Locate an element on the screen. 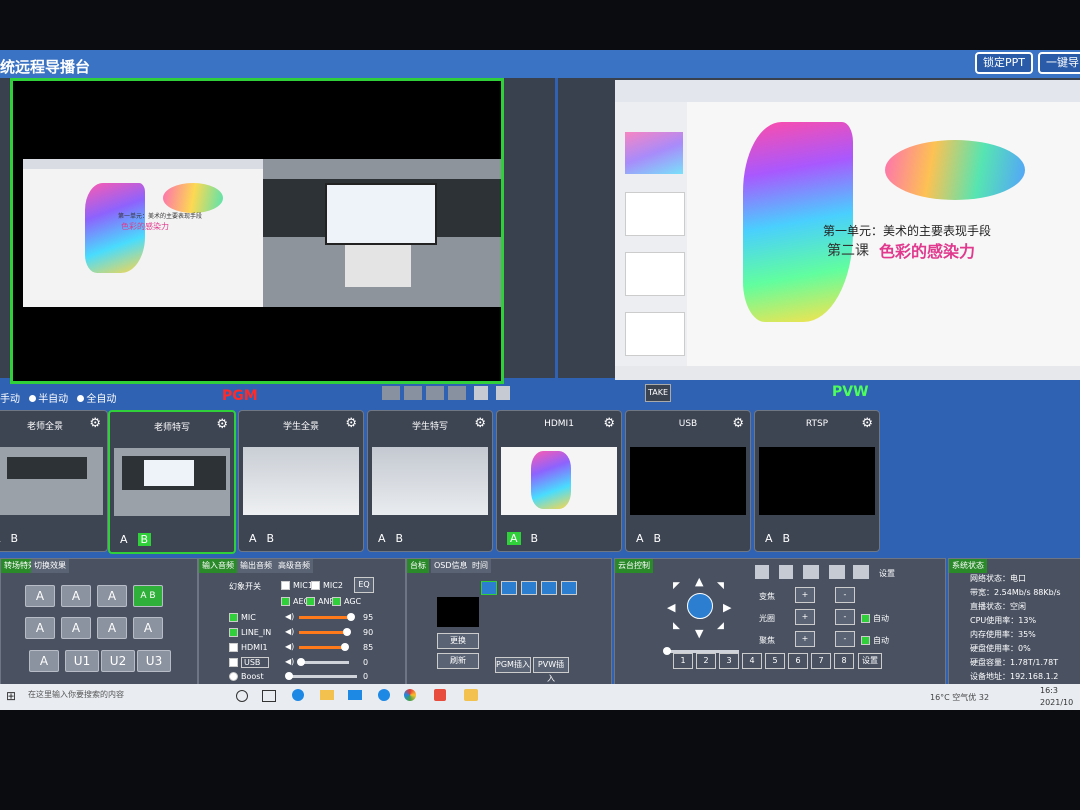 The height and width of the screenshot is (810, 1080). mic1-checkbox: MIC1 is located at coordinates (297, 585).